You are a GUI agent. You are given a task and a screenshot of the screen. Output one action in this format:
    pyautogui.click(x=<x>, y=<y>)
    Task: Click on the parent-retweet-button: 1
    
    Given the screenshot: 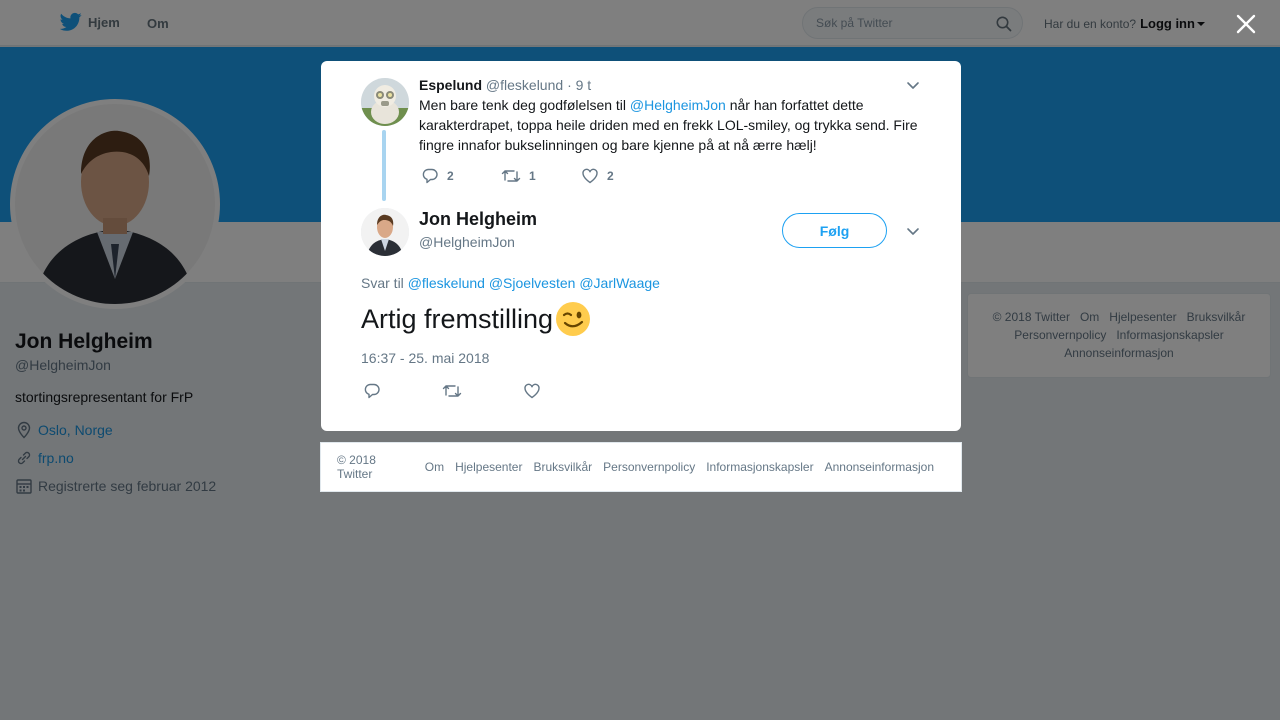 What is the action you would take?
    pyautogui.click(x=518, y=176)
    